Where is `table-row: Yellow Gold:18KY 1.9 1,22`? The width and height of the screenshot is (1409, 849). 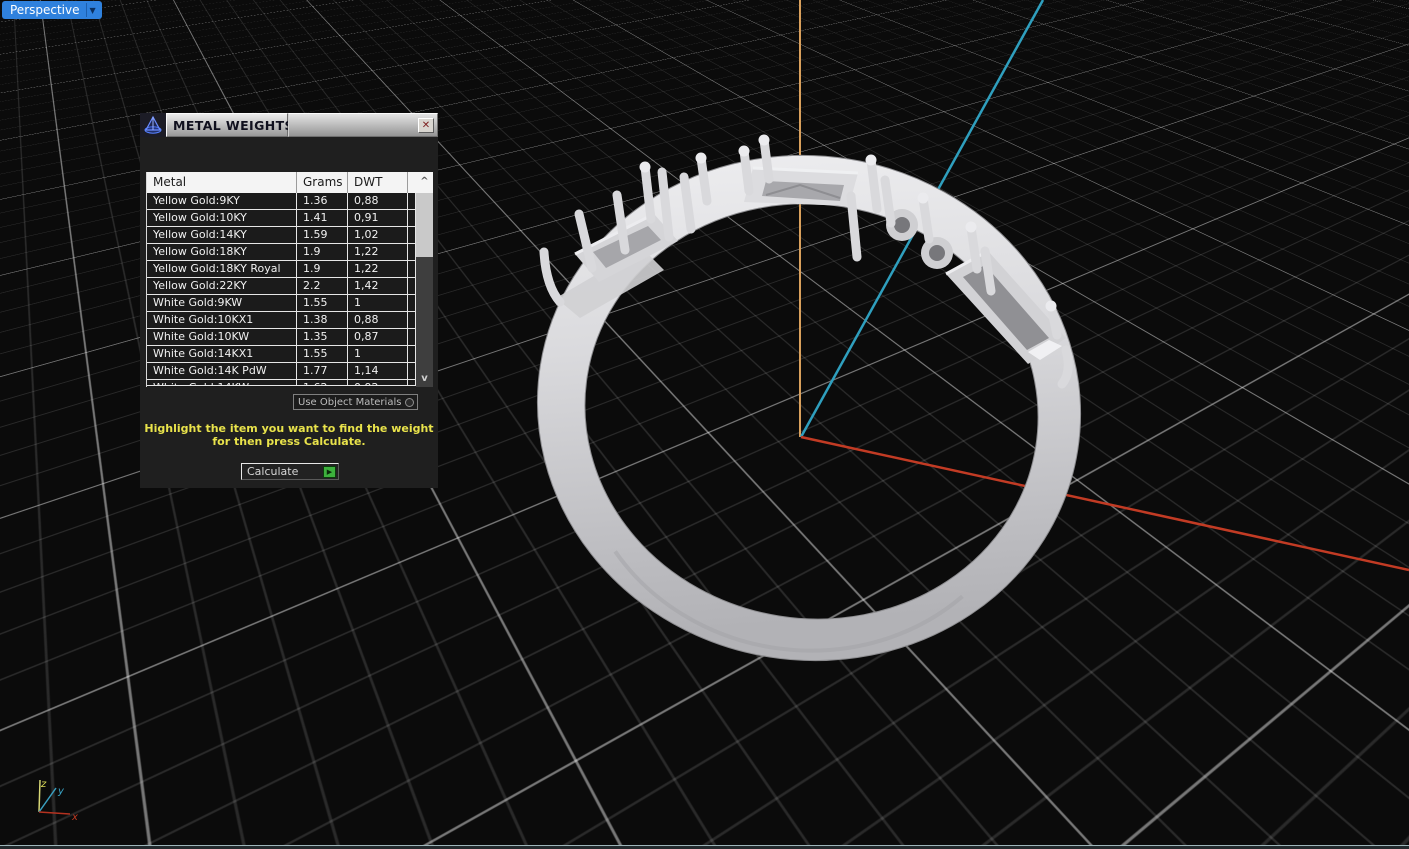
table-row: Yellow Gold:18KY 1.9 1,22 is located at coordinates (281, 252).